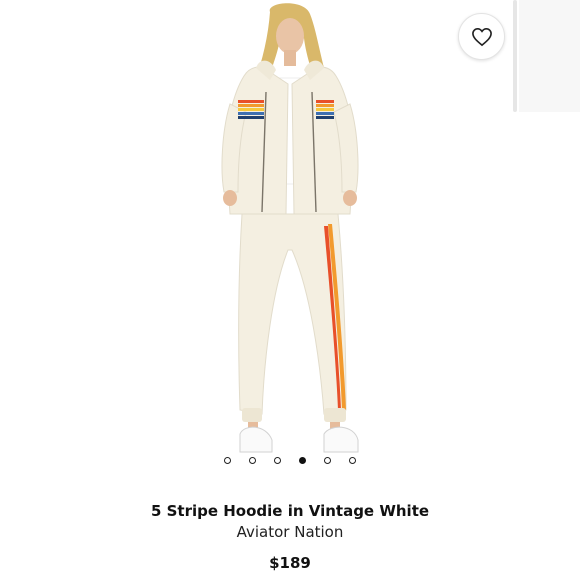 The height and width of the screenshot is (580, 580). Describe the element at coordinates (290, 462) in the screenshot. I see `carousel-pagination` at that location.